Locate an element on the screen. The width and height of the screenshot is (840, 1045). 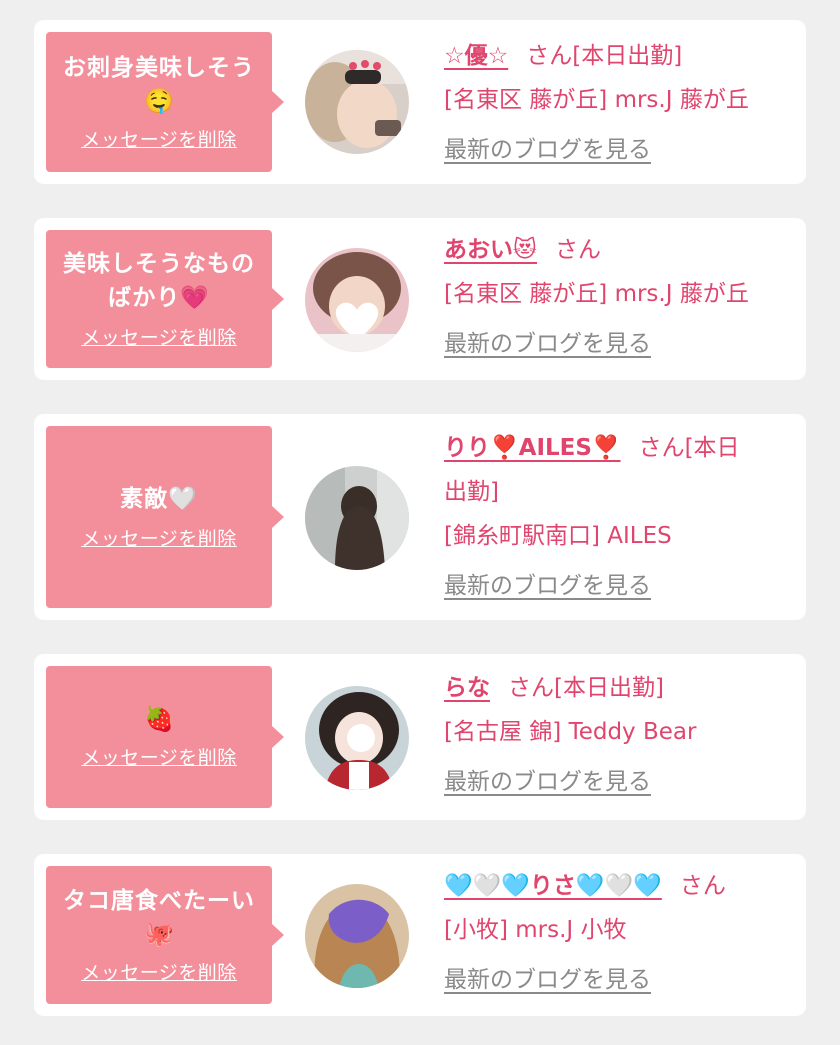
girl-name-link: らな is located at coordinates (467, 688).